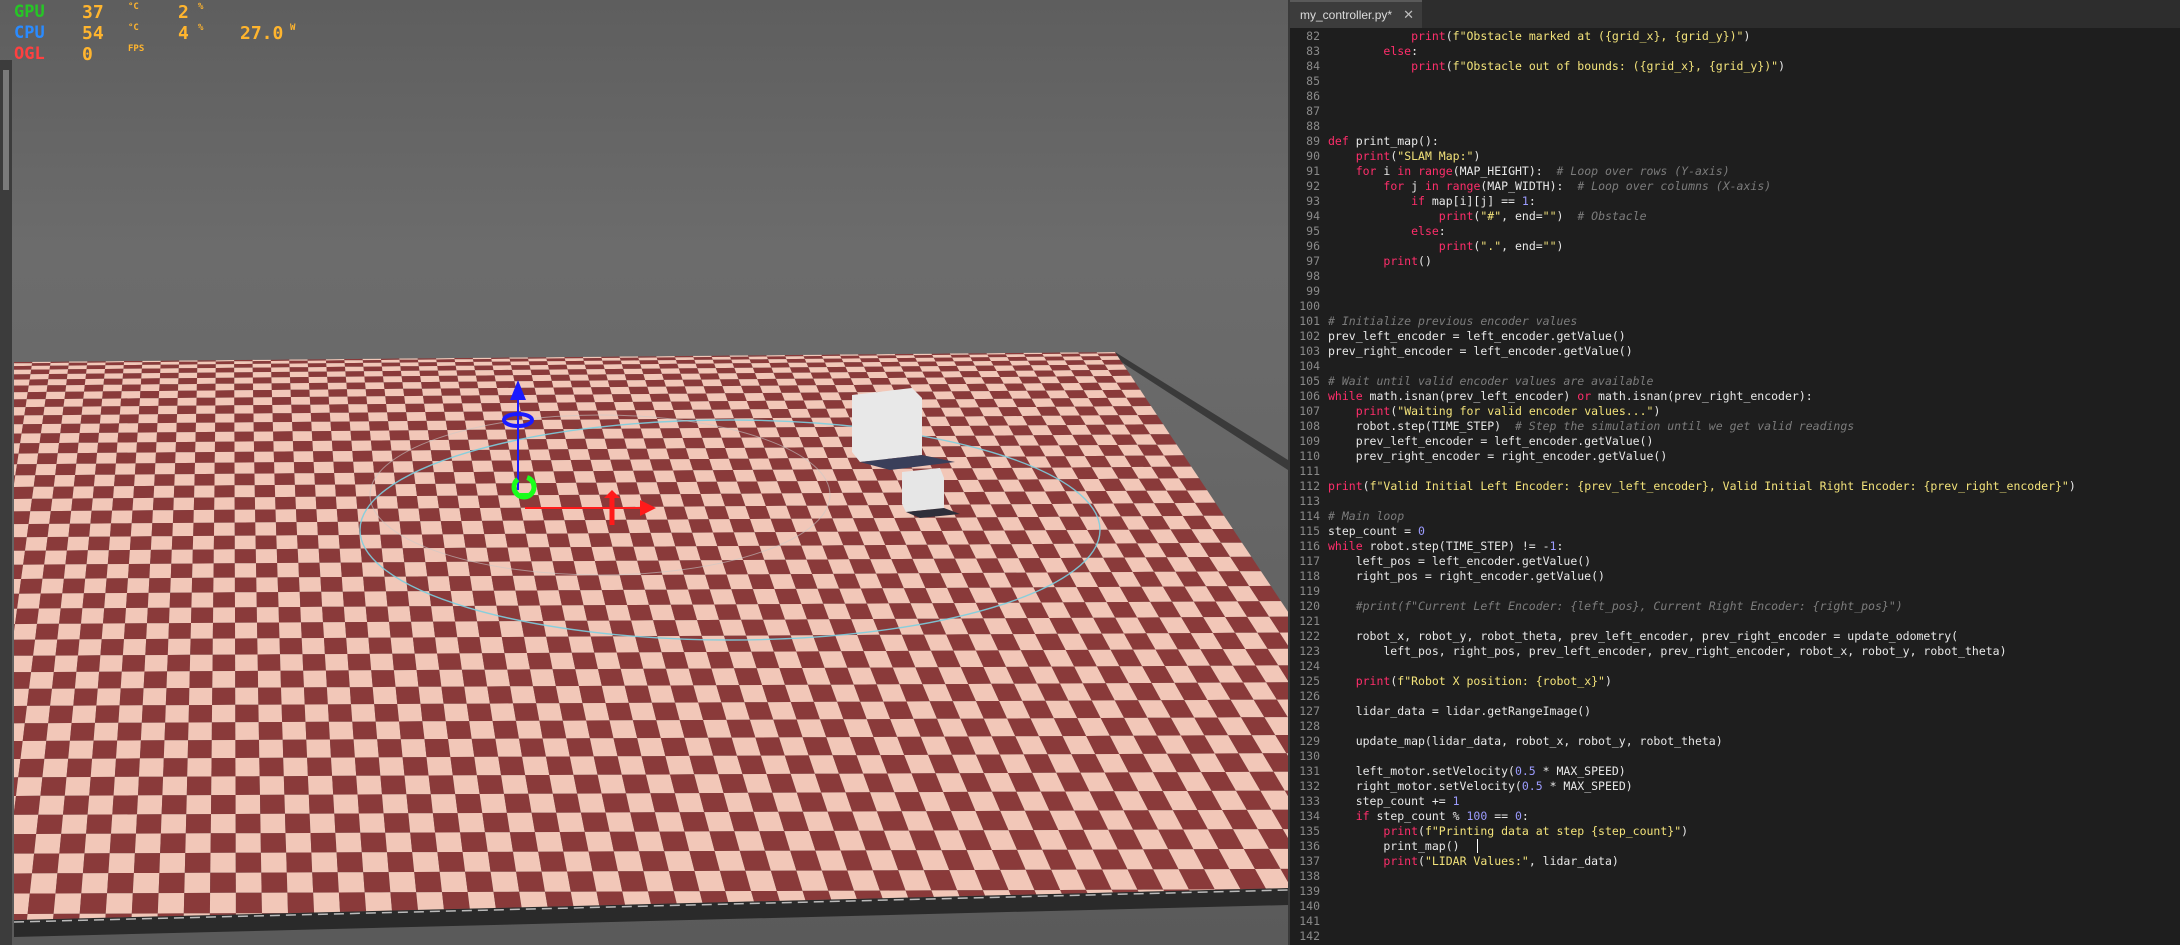 Image resolution: width=2180 pixels, height=945 pixels. I want to click on viewport-scrollbar-thumb, so click(6, 130).